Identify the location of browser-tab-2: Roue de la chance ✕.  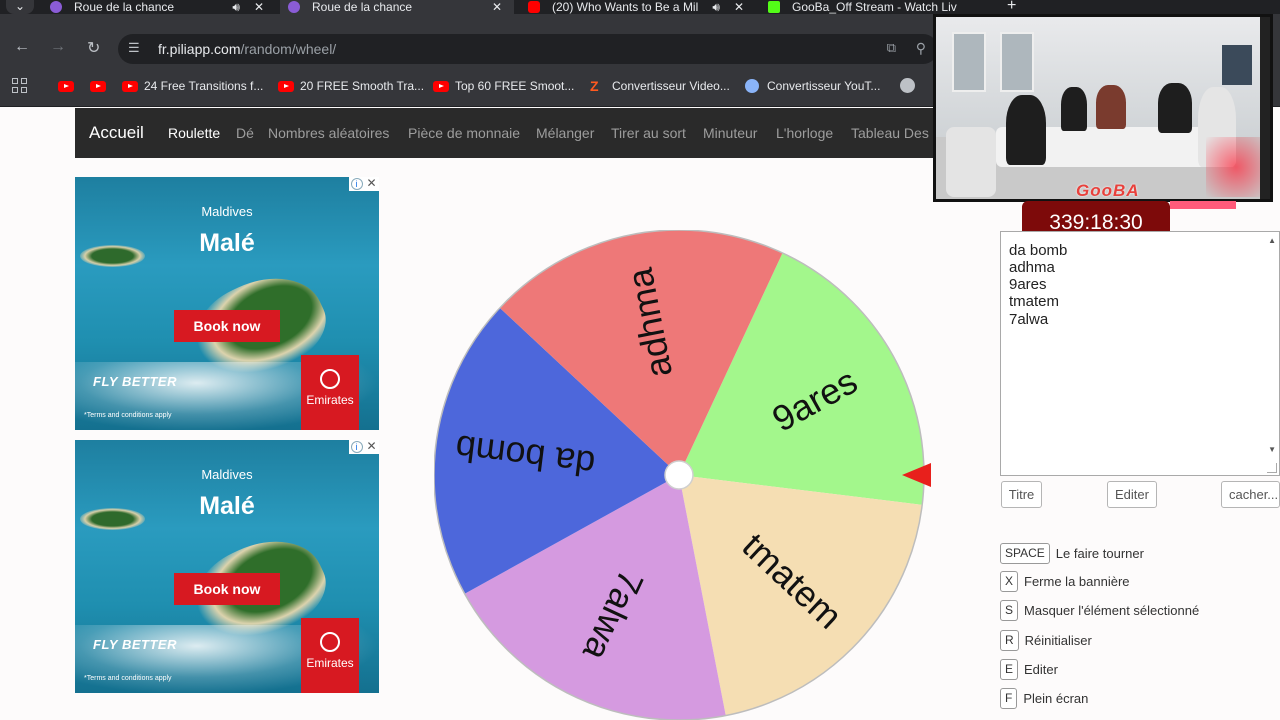
(397, 7).